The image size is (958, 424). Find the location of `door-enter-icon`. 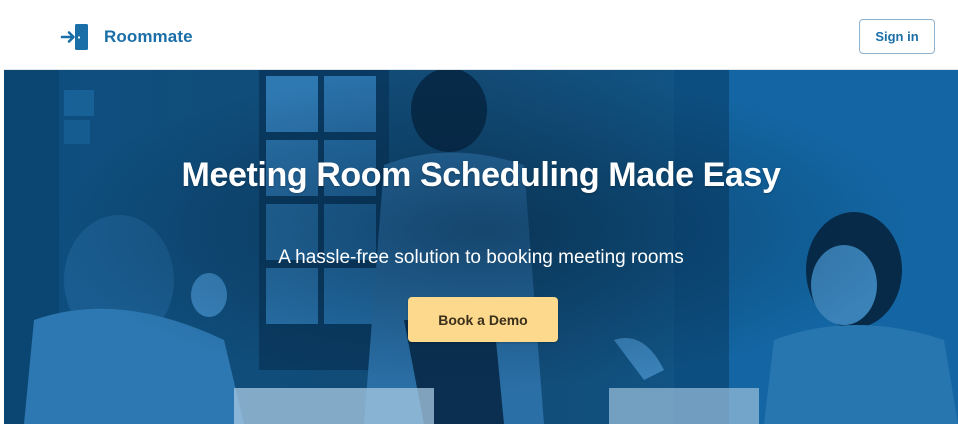

door-enter-icon is located at coordinates (74, 37).